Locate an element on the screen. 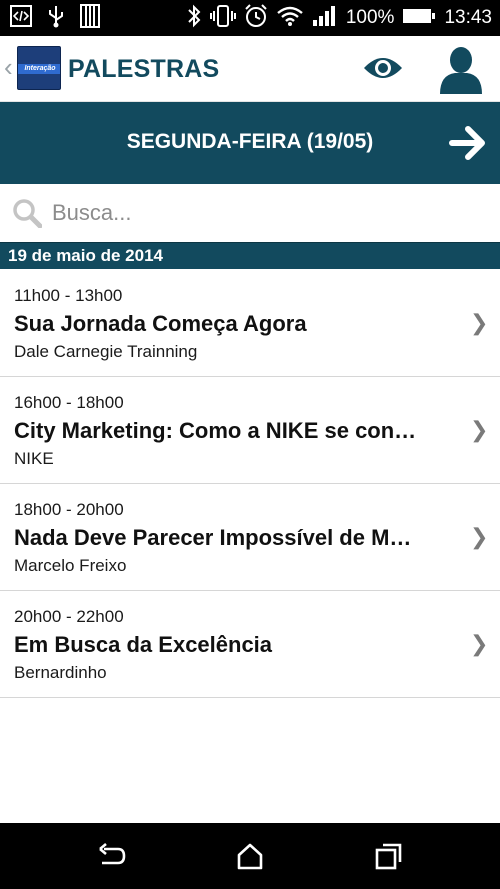 Image resolution: width=500 pixels, height=889 pixels. status-bar: 100% 13:43 is located at coordinates (250, 18).